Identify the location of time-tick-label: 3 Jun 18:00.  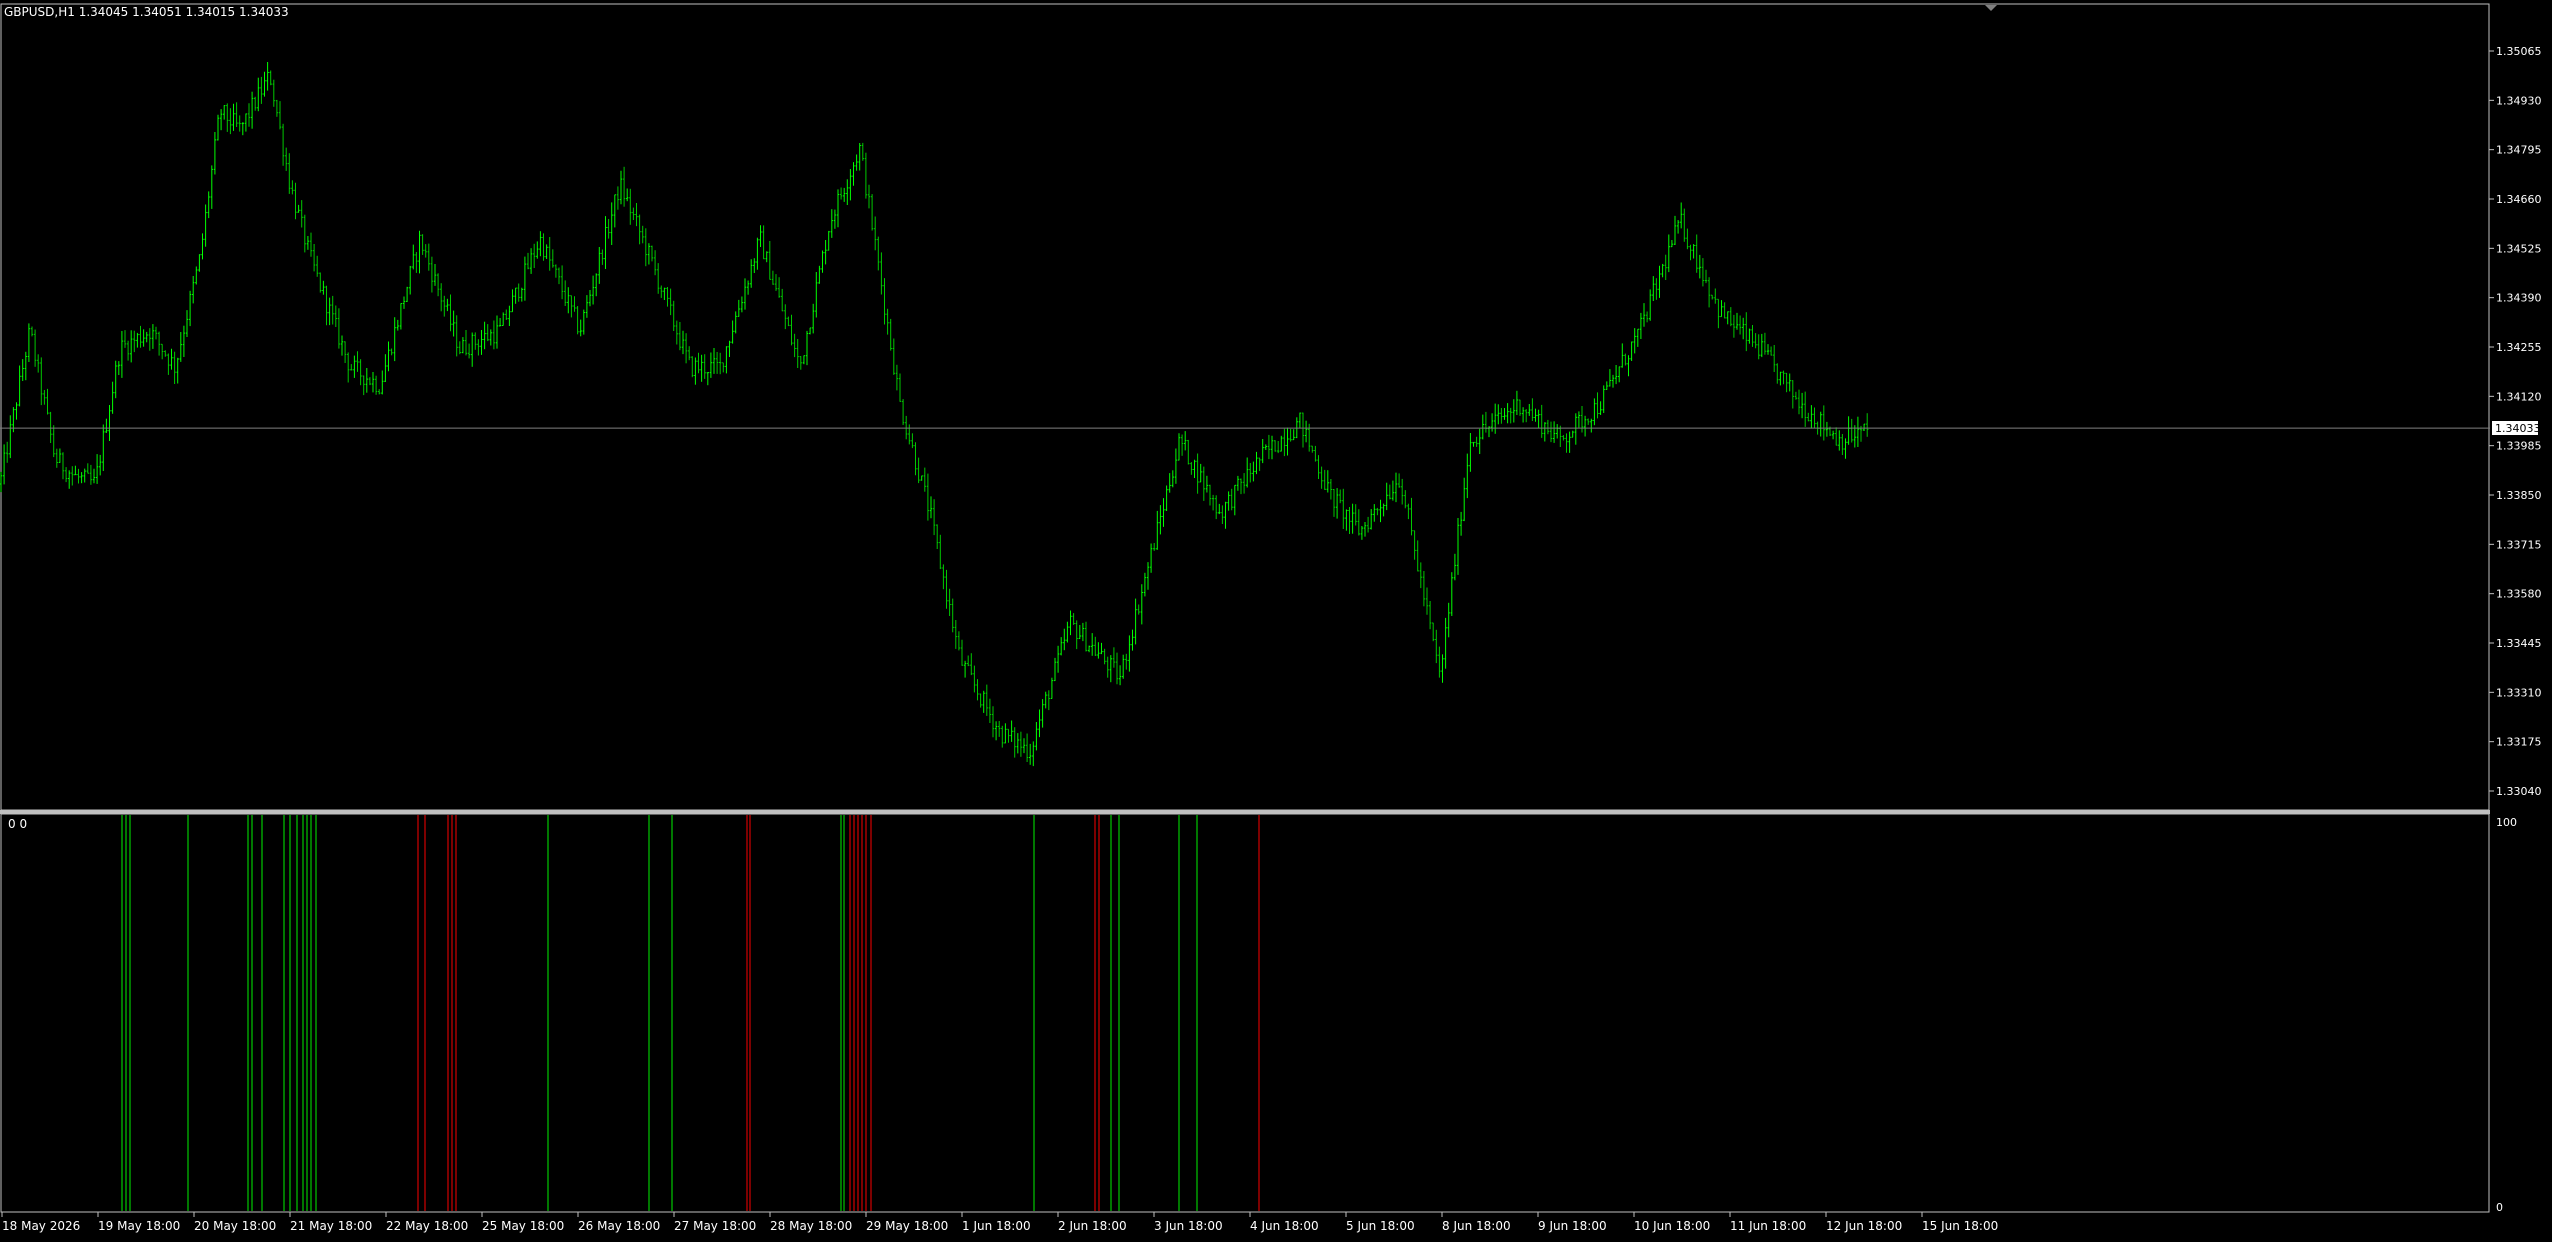
(1188, 1226).